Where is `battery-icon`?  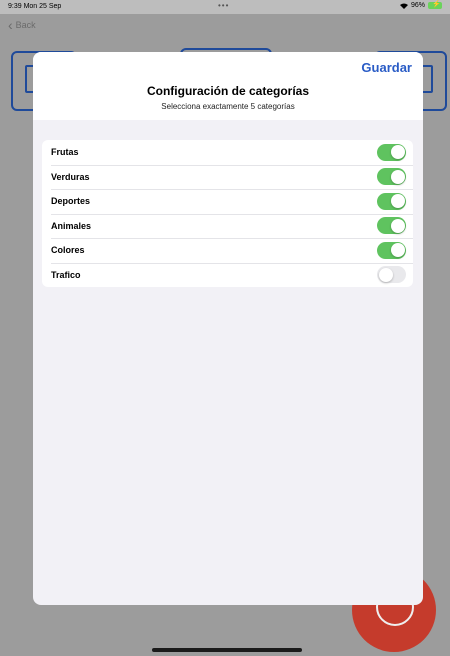 battery-icon is located at coordinates (435, 4).